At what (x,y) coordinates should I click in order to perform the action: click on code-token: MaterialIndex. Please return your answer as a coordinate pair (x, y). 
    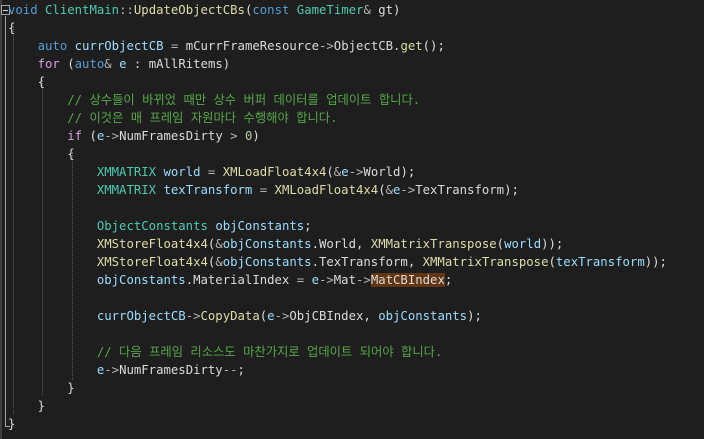
    Looking at the image, I should click on (241, 280).